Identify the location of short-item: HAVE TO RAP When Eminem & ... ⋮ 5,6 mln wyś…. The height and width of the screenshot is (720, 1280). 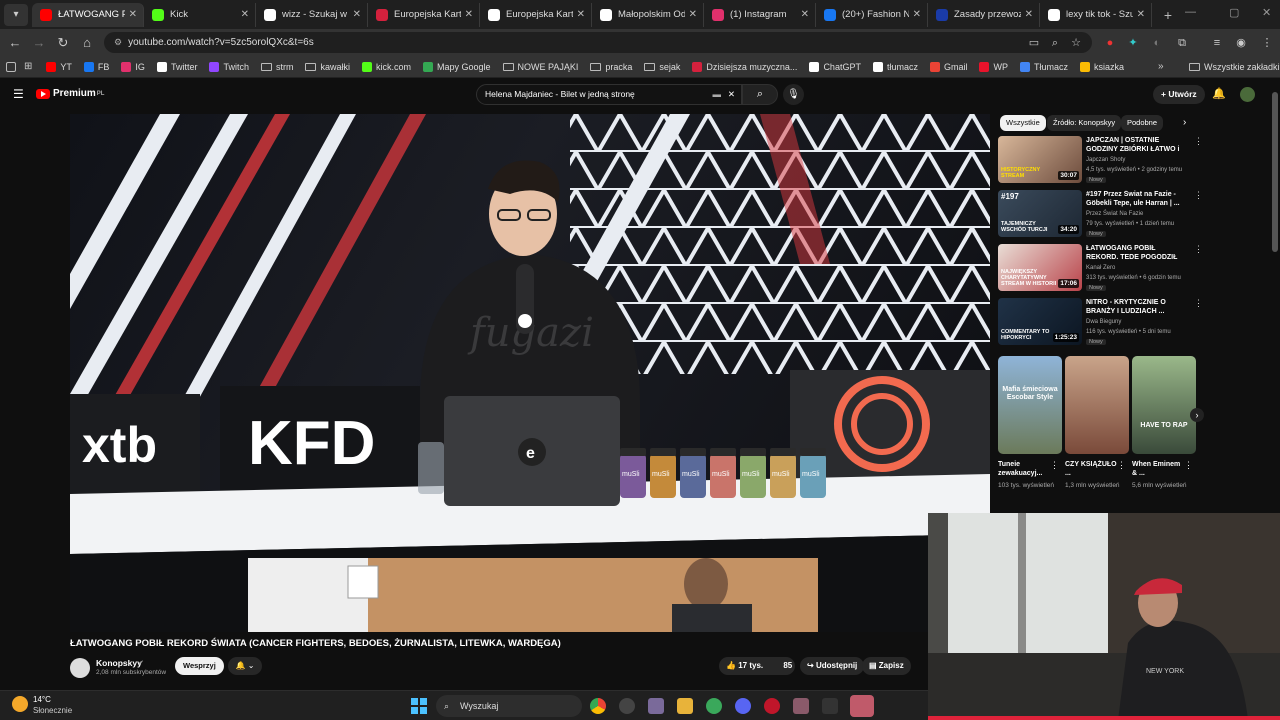
(1164, 423).